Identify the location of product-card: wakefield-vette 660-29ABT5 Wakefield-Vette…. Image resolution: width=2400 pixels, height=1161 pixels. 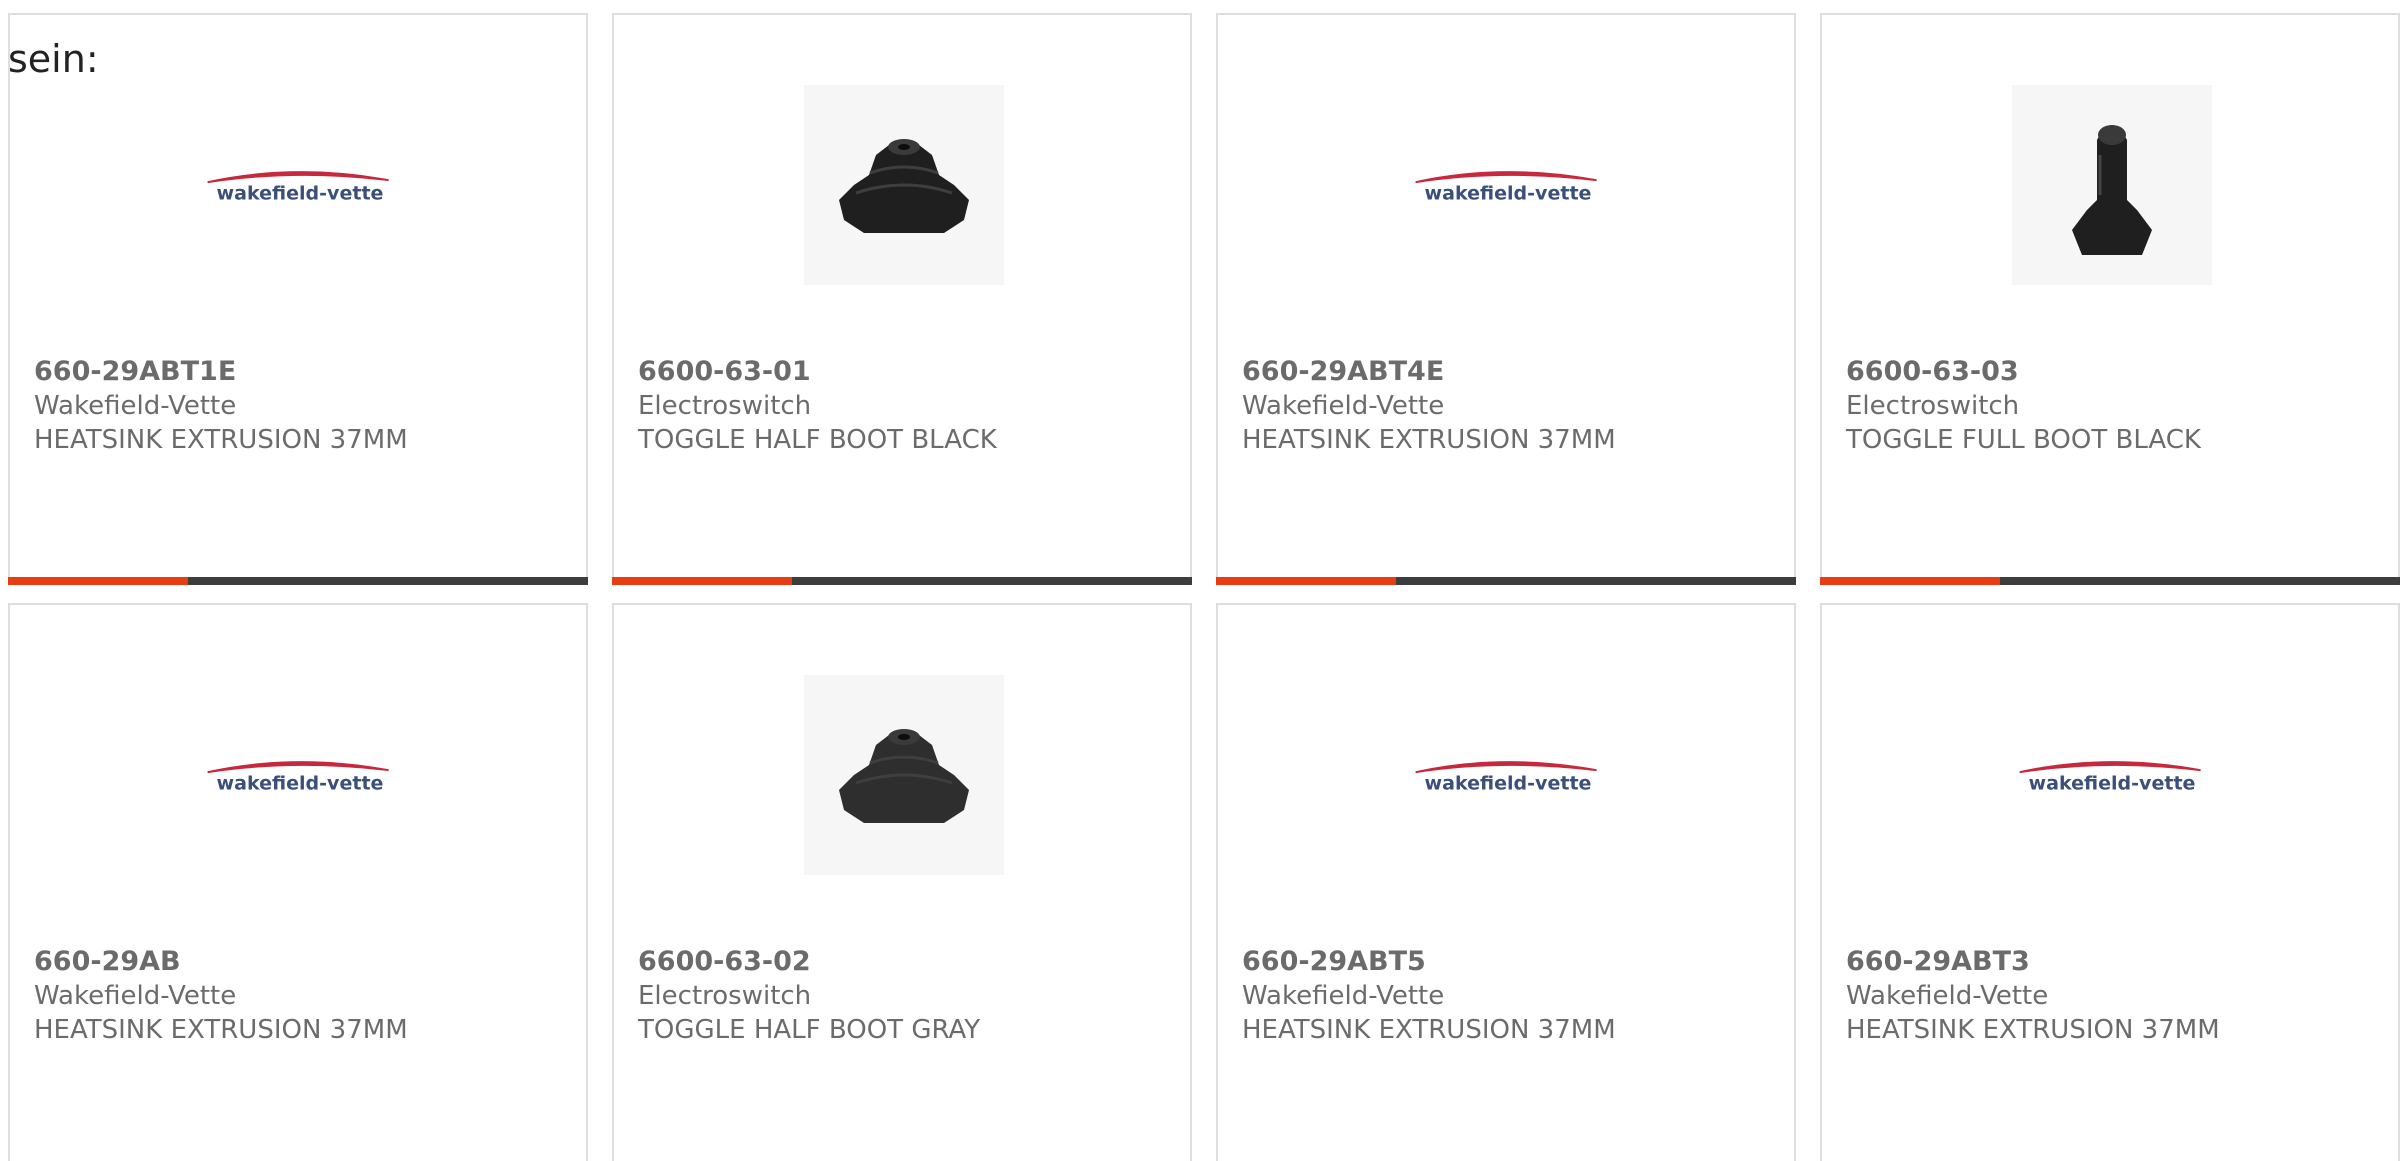
(1506, 882).